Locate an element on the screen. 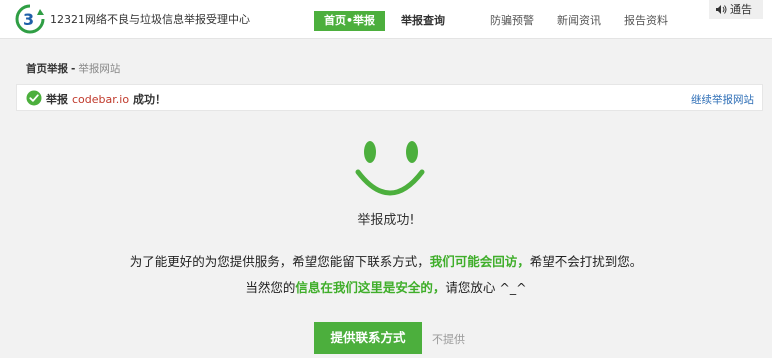 This screenshot has width=772, height=358. notice-button: 通告 is located at coordinates (736, 9).